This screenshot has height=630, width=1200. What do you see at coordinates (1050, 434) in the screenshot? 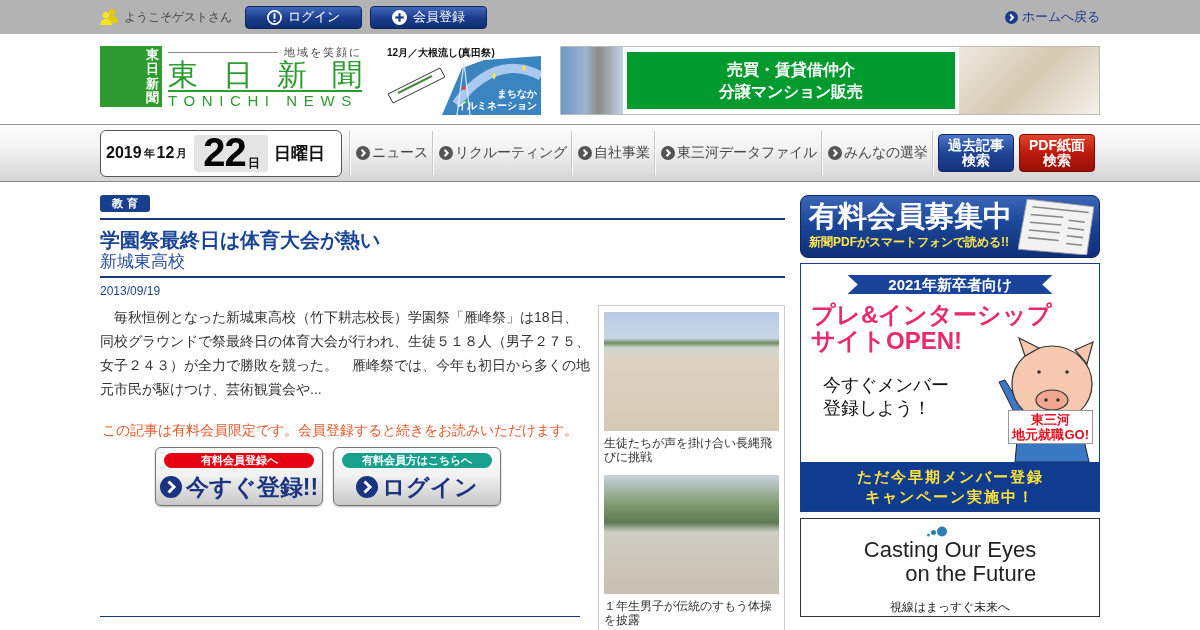
I see `sign-text: 地元就職GO!` at bounding box center [1050, 434].